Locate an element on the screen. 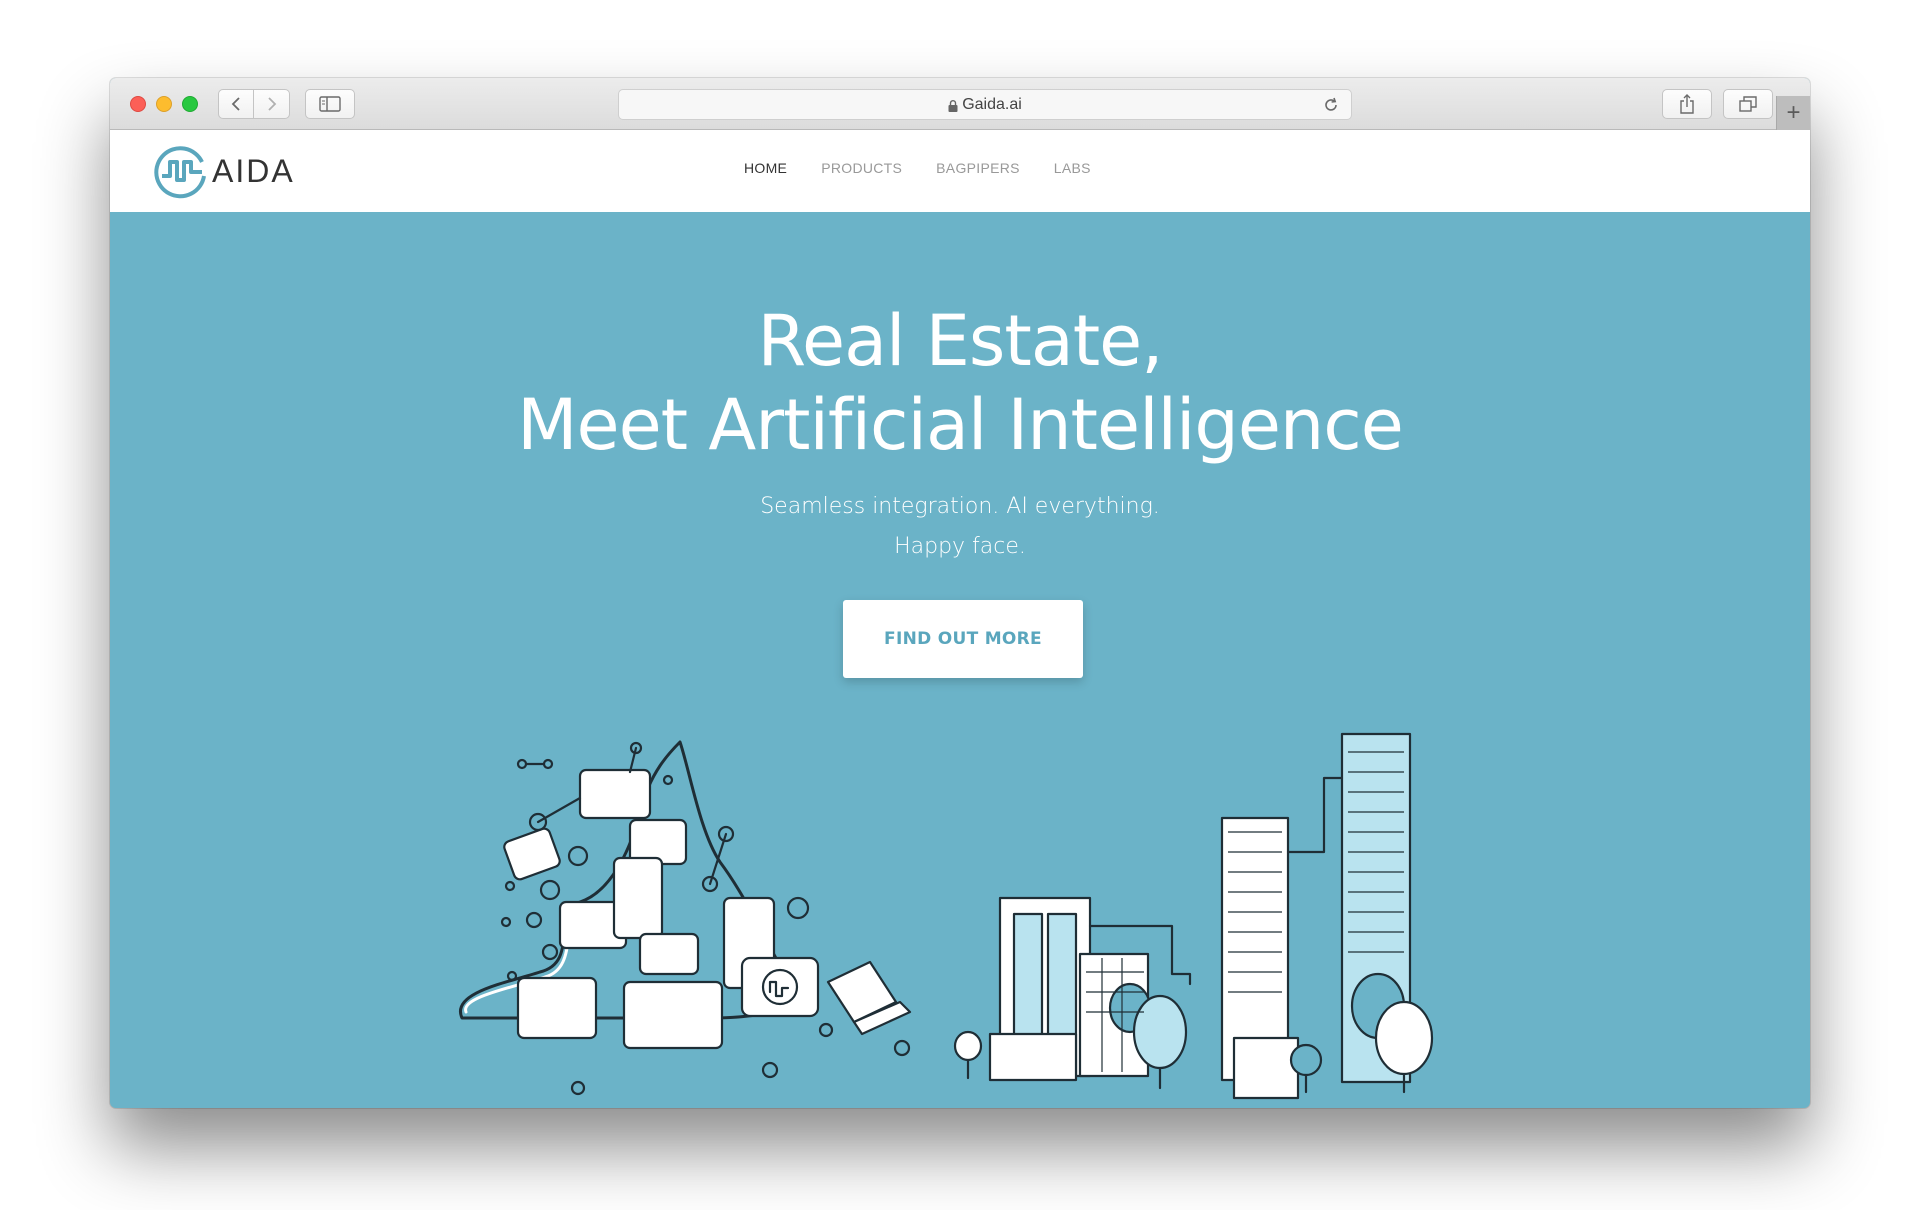 The image size is (1920, 1210). address-bar: Gaida.ai is located at coordinates (985, 104).